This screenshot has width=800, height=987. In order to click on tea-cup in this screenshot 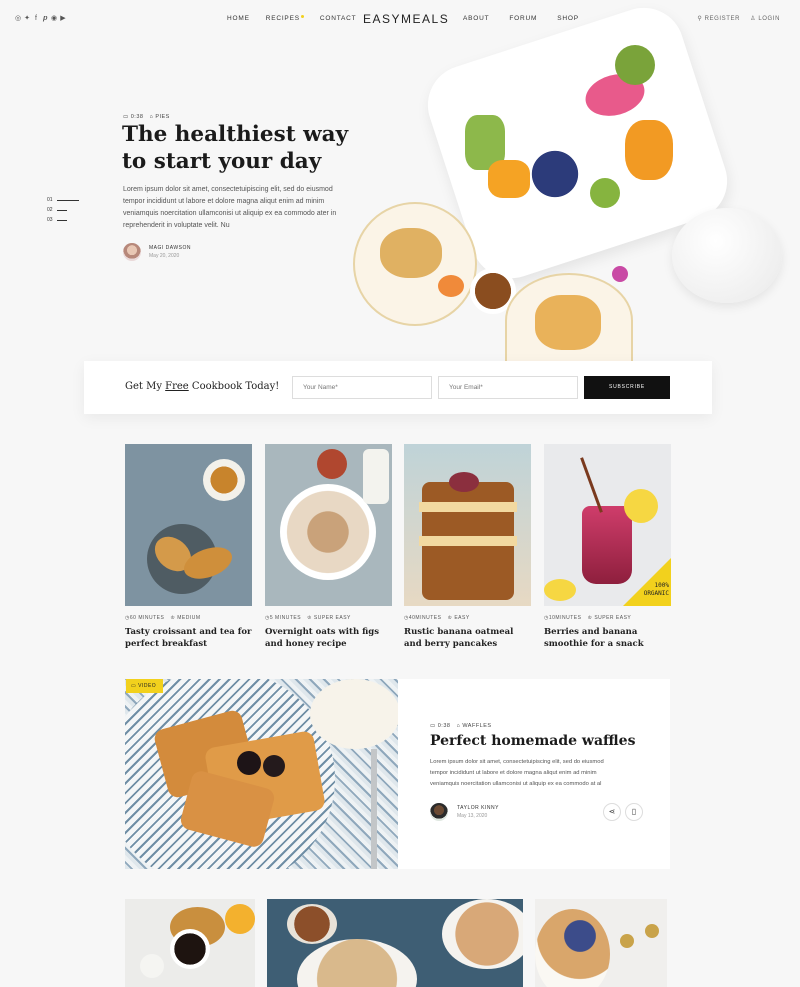, I will do `click(224, 480)`.